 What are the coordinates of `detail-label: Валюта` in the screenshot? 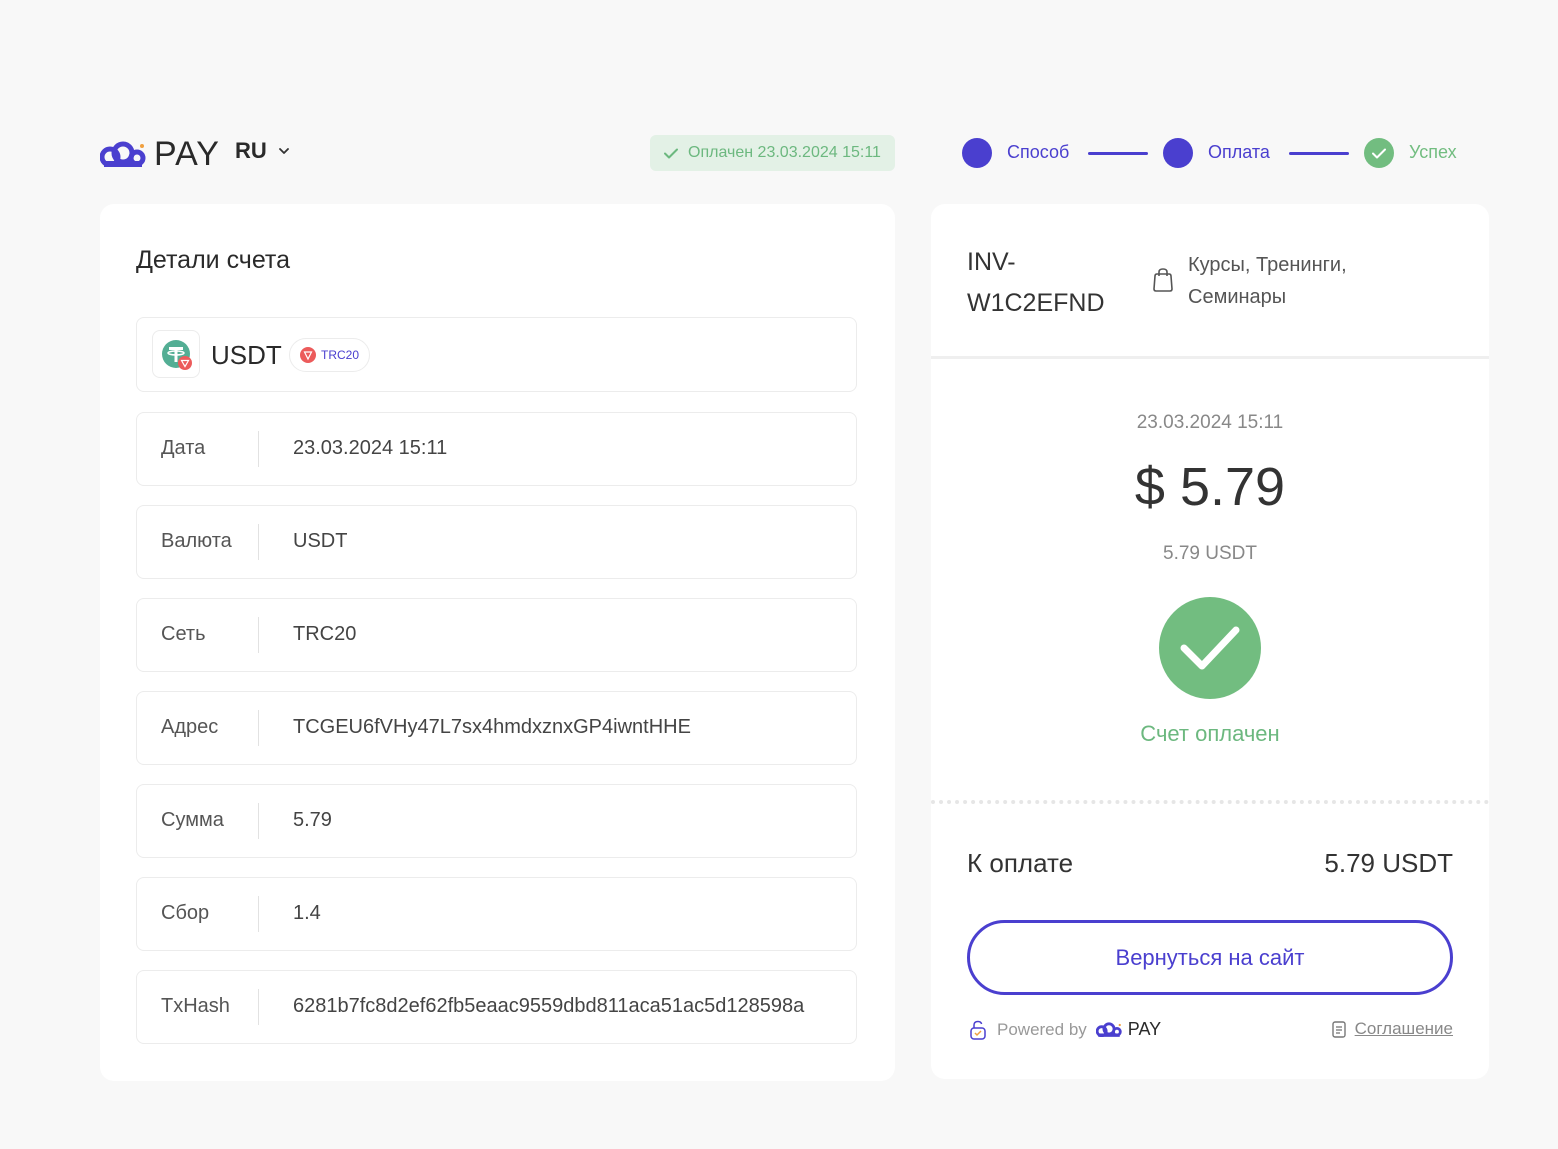 It's located at (196, 541).